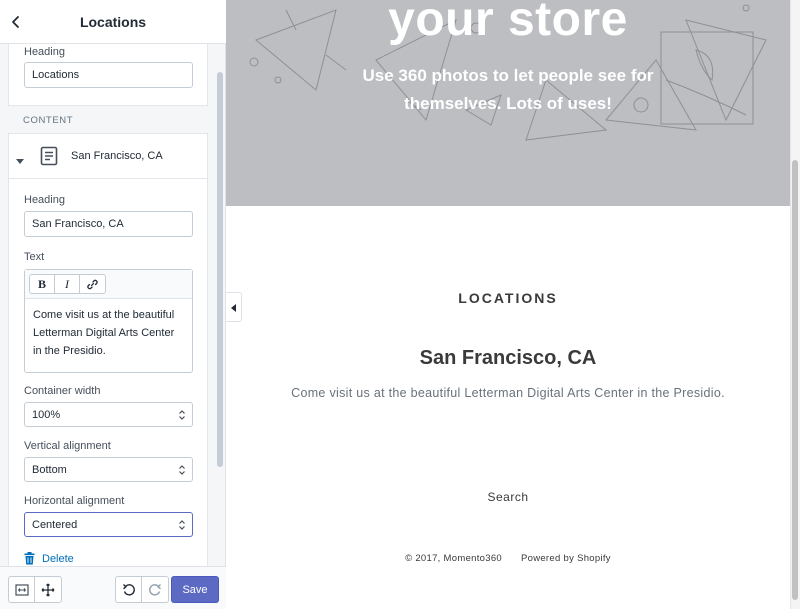  What do you see at coordinates (44, 52) in the screenshot?
I see `heading-label: Heading` at bounding box center [44, 52].